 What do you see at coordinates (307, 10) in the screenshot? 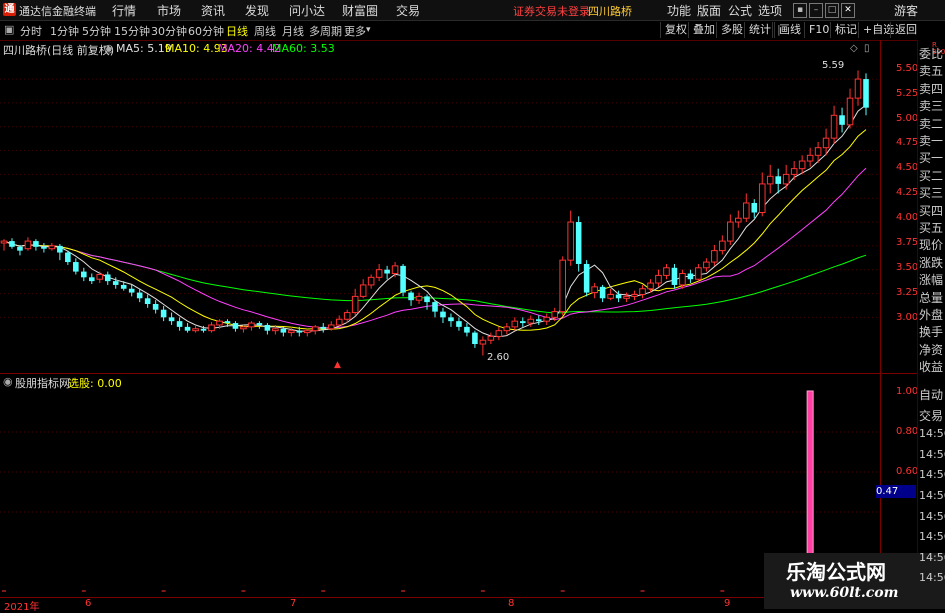
I see `menu-wenxiaoda: 问小达` at bounding box center [307, 10].